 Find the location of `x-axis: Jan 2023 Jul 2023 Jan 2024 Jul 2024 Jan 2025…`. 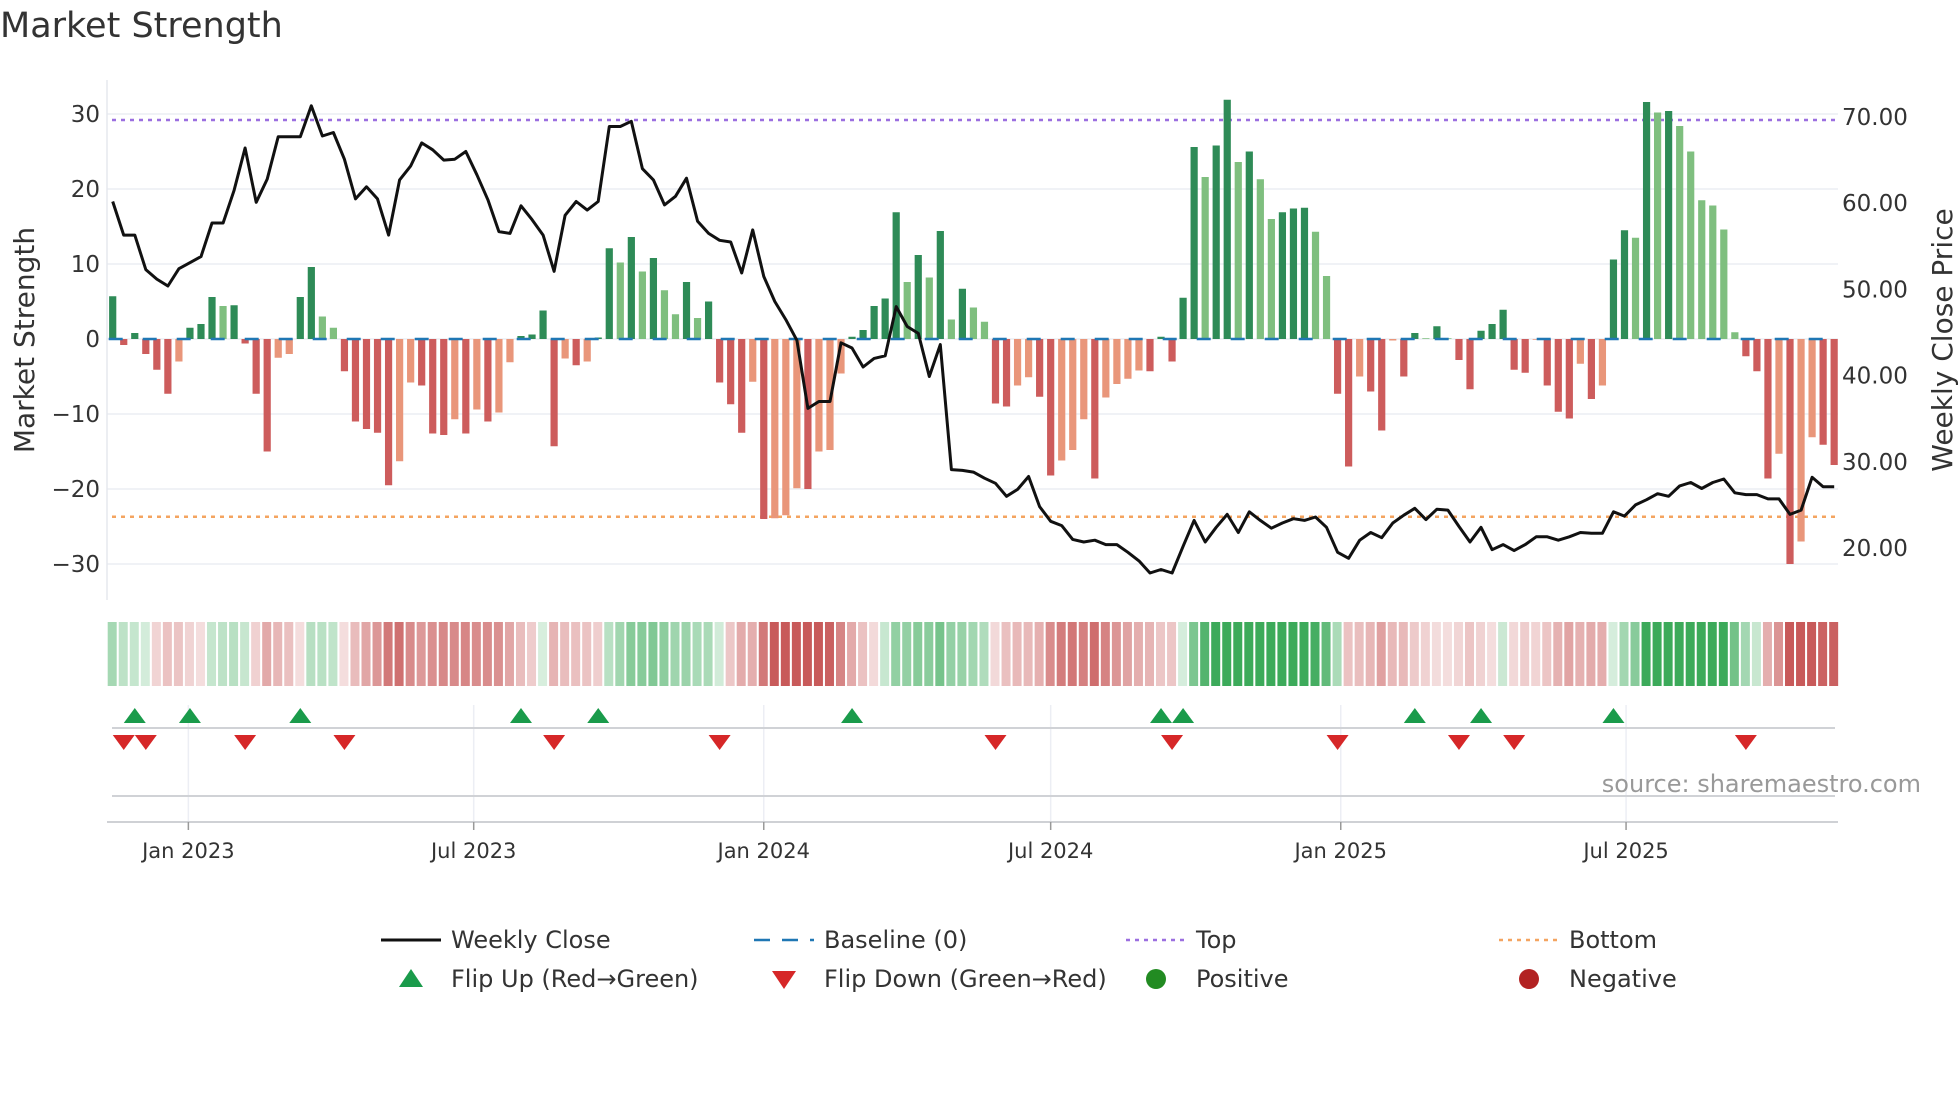

x-axis: Jan 2023 Jul 2023 Jan 2024 Jul 2024 Jan 2025… is located at coordinates (972, 842).